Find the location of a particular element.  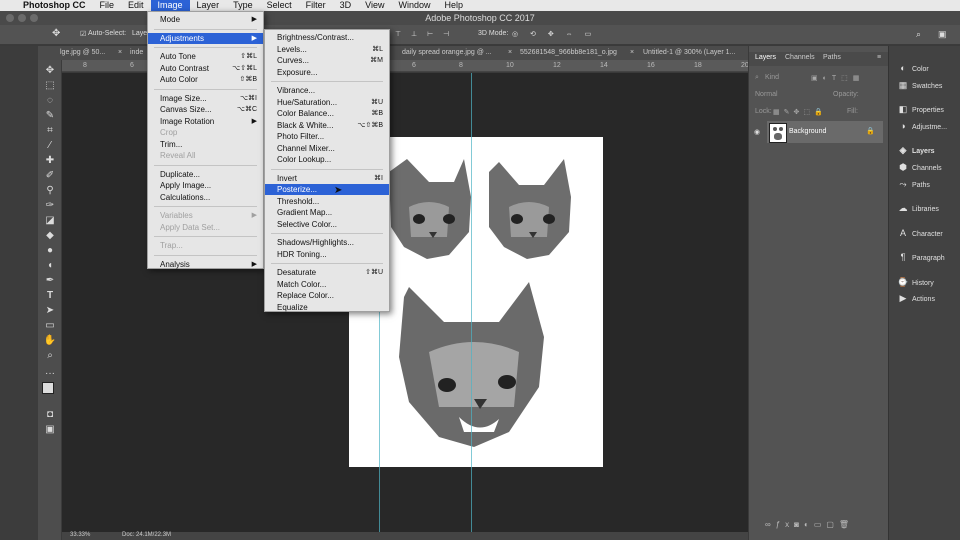

dock-item-character: A Character is located at coordinates (920, 233).